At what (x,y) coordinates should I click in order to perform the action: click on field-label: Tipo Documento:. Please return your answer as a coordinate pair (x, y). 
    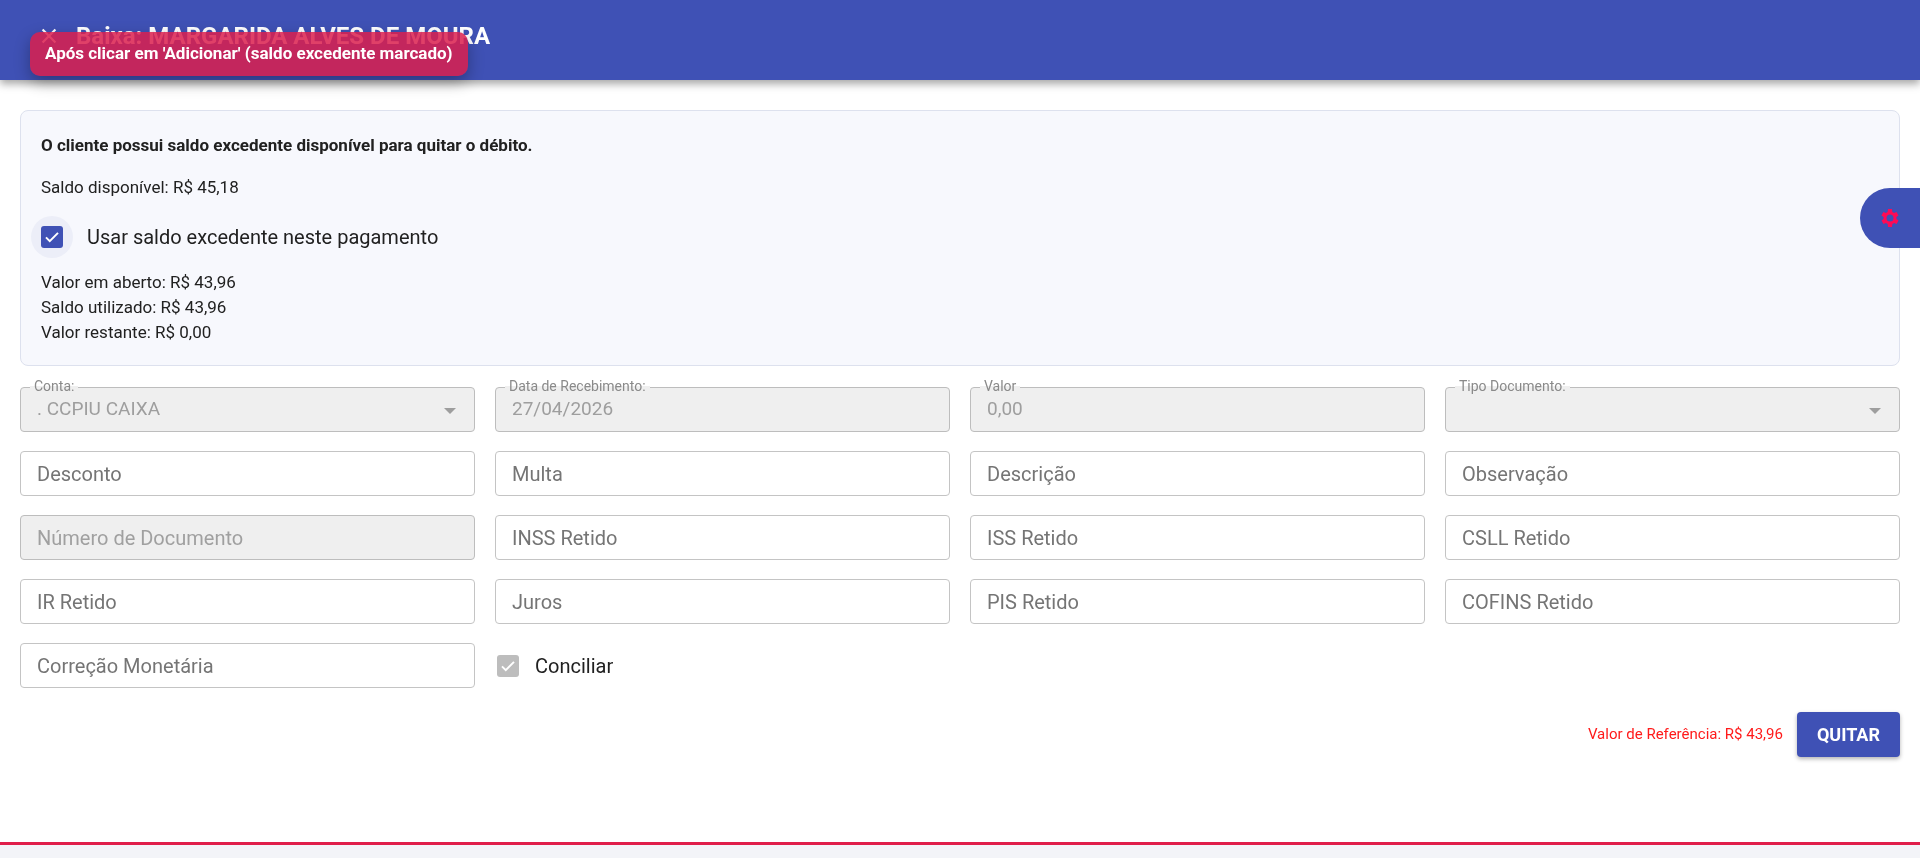
    Looking at the image, I should click on (1512, 386).